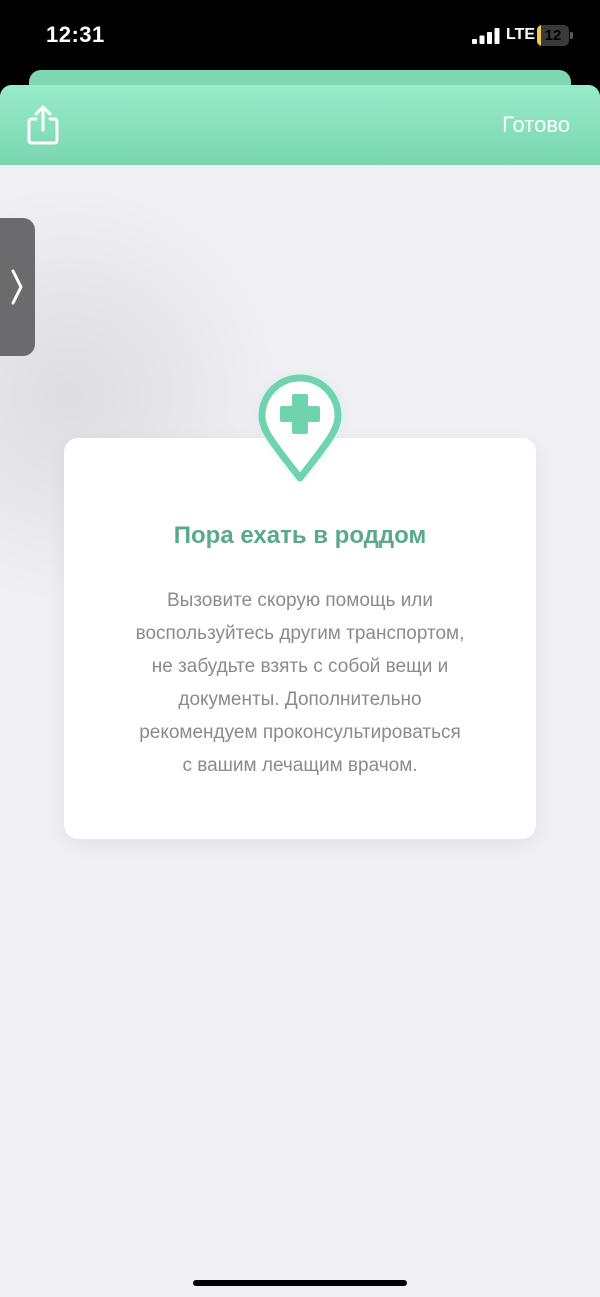  I want to click on share-button, so click(43, 125).